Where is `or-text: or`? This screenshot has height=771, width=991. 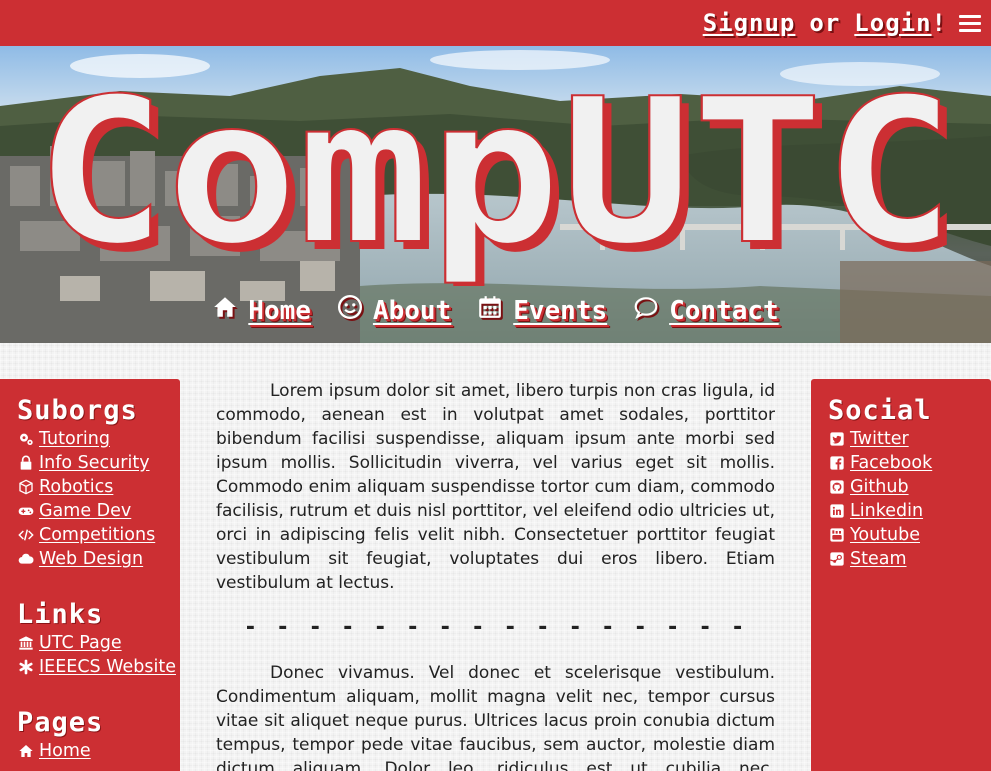 or-text: or is located at coordinates (825, 23).